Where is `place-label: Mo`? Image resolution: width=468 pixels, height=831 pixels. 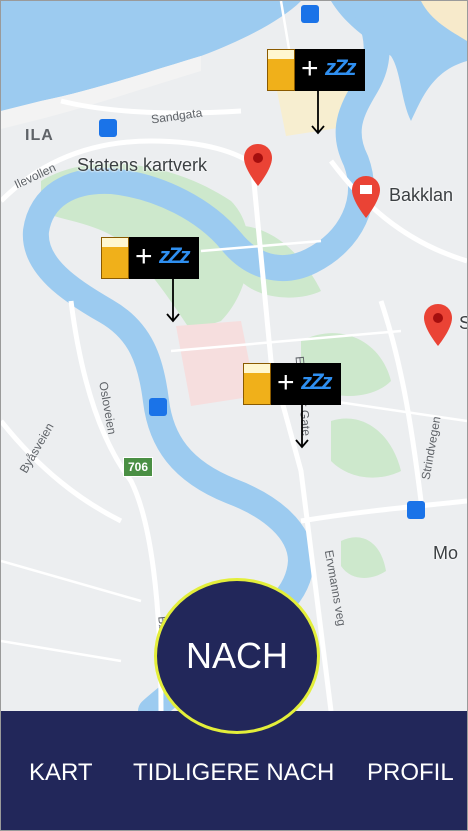
place-label: Mo is located at coordinates (445, 553).